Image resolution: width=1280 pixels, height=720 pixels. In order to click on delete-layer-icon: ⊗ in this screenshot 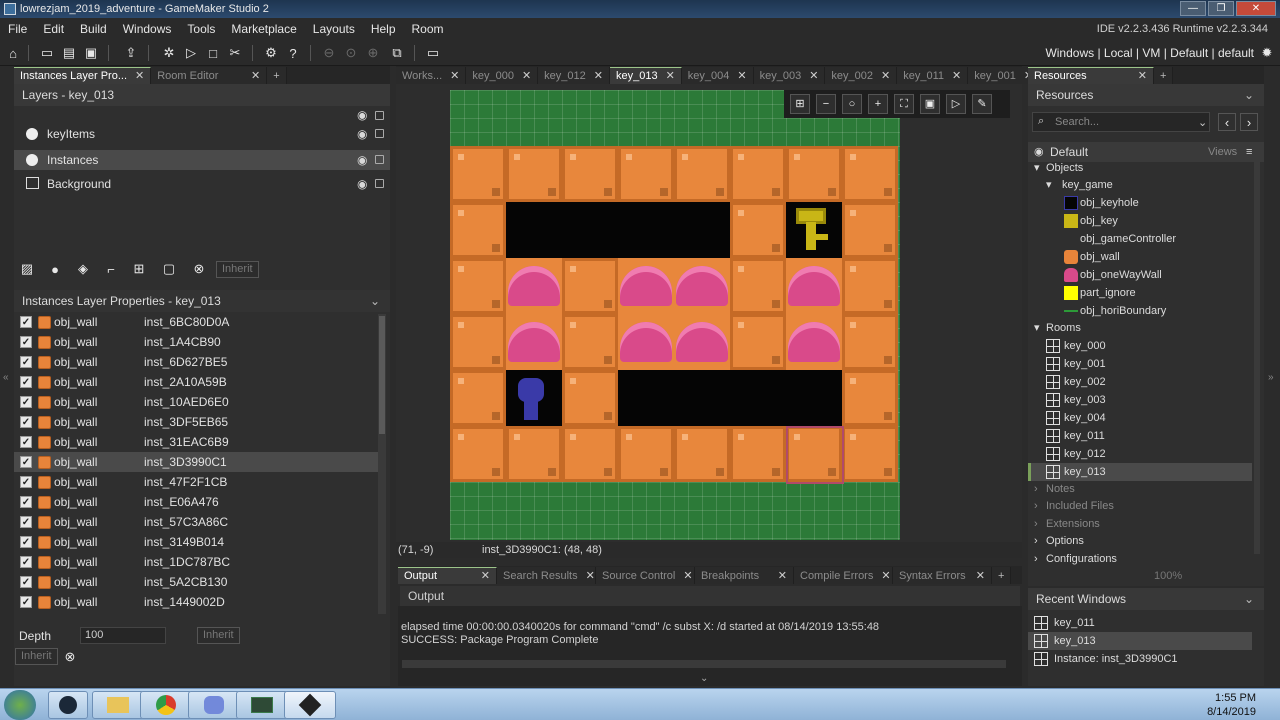, I will do `click(199, 269)`.